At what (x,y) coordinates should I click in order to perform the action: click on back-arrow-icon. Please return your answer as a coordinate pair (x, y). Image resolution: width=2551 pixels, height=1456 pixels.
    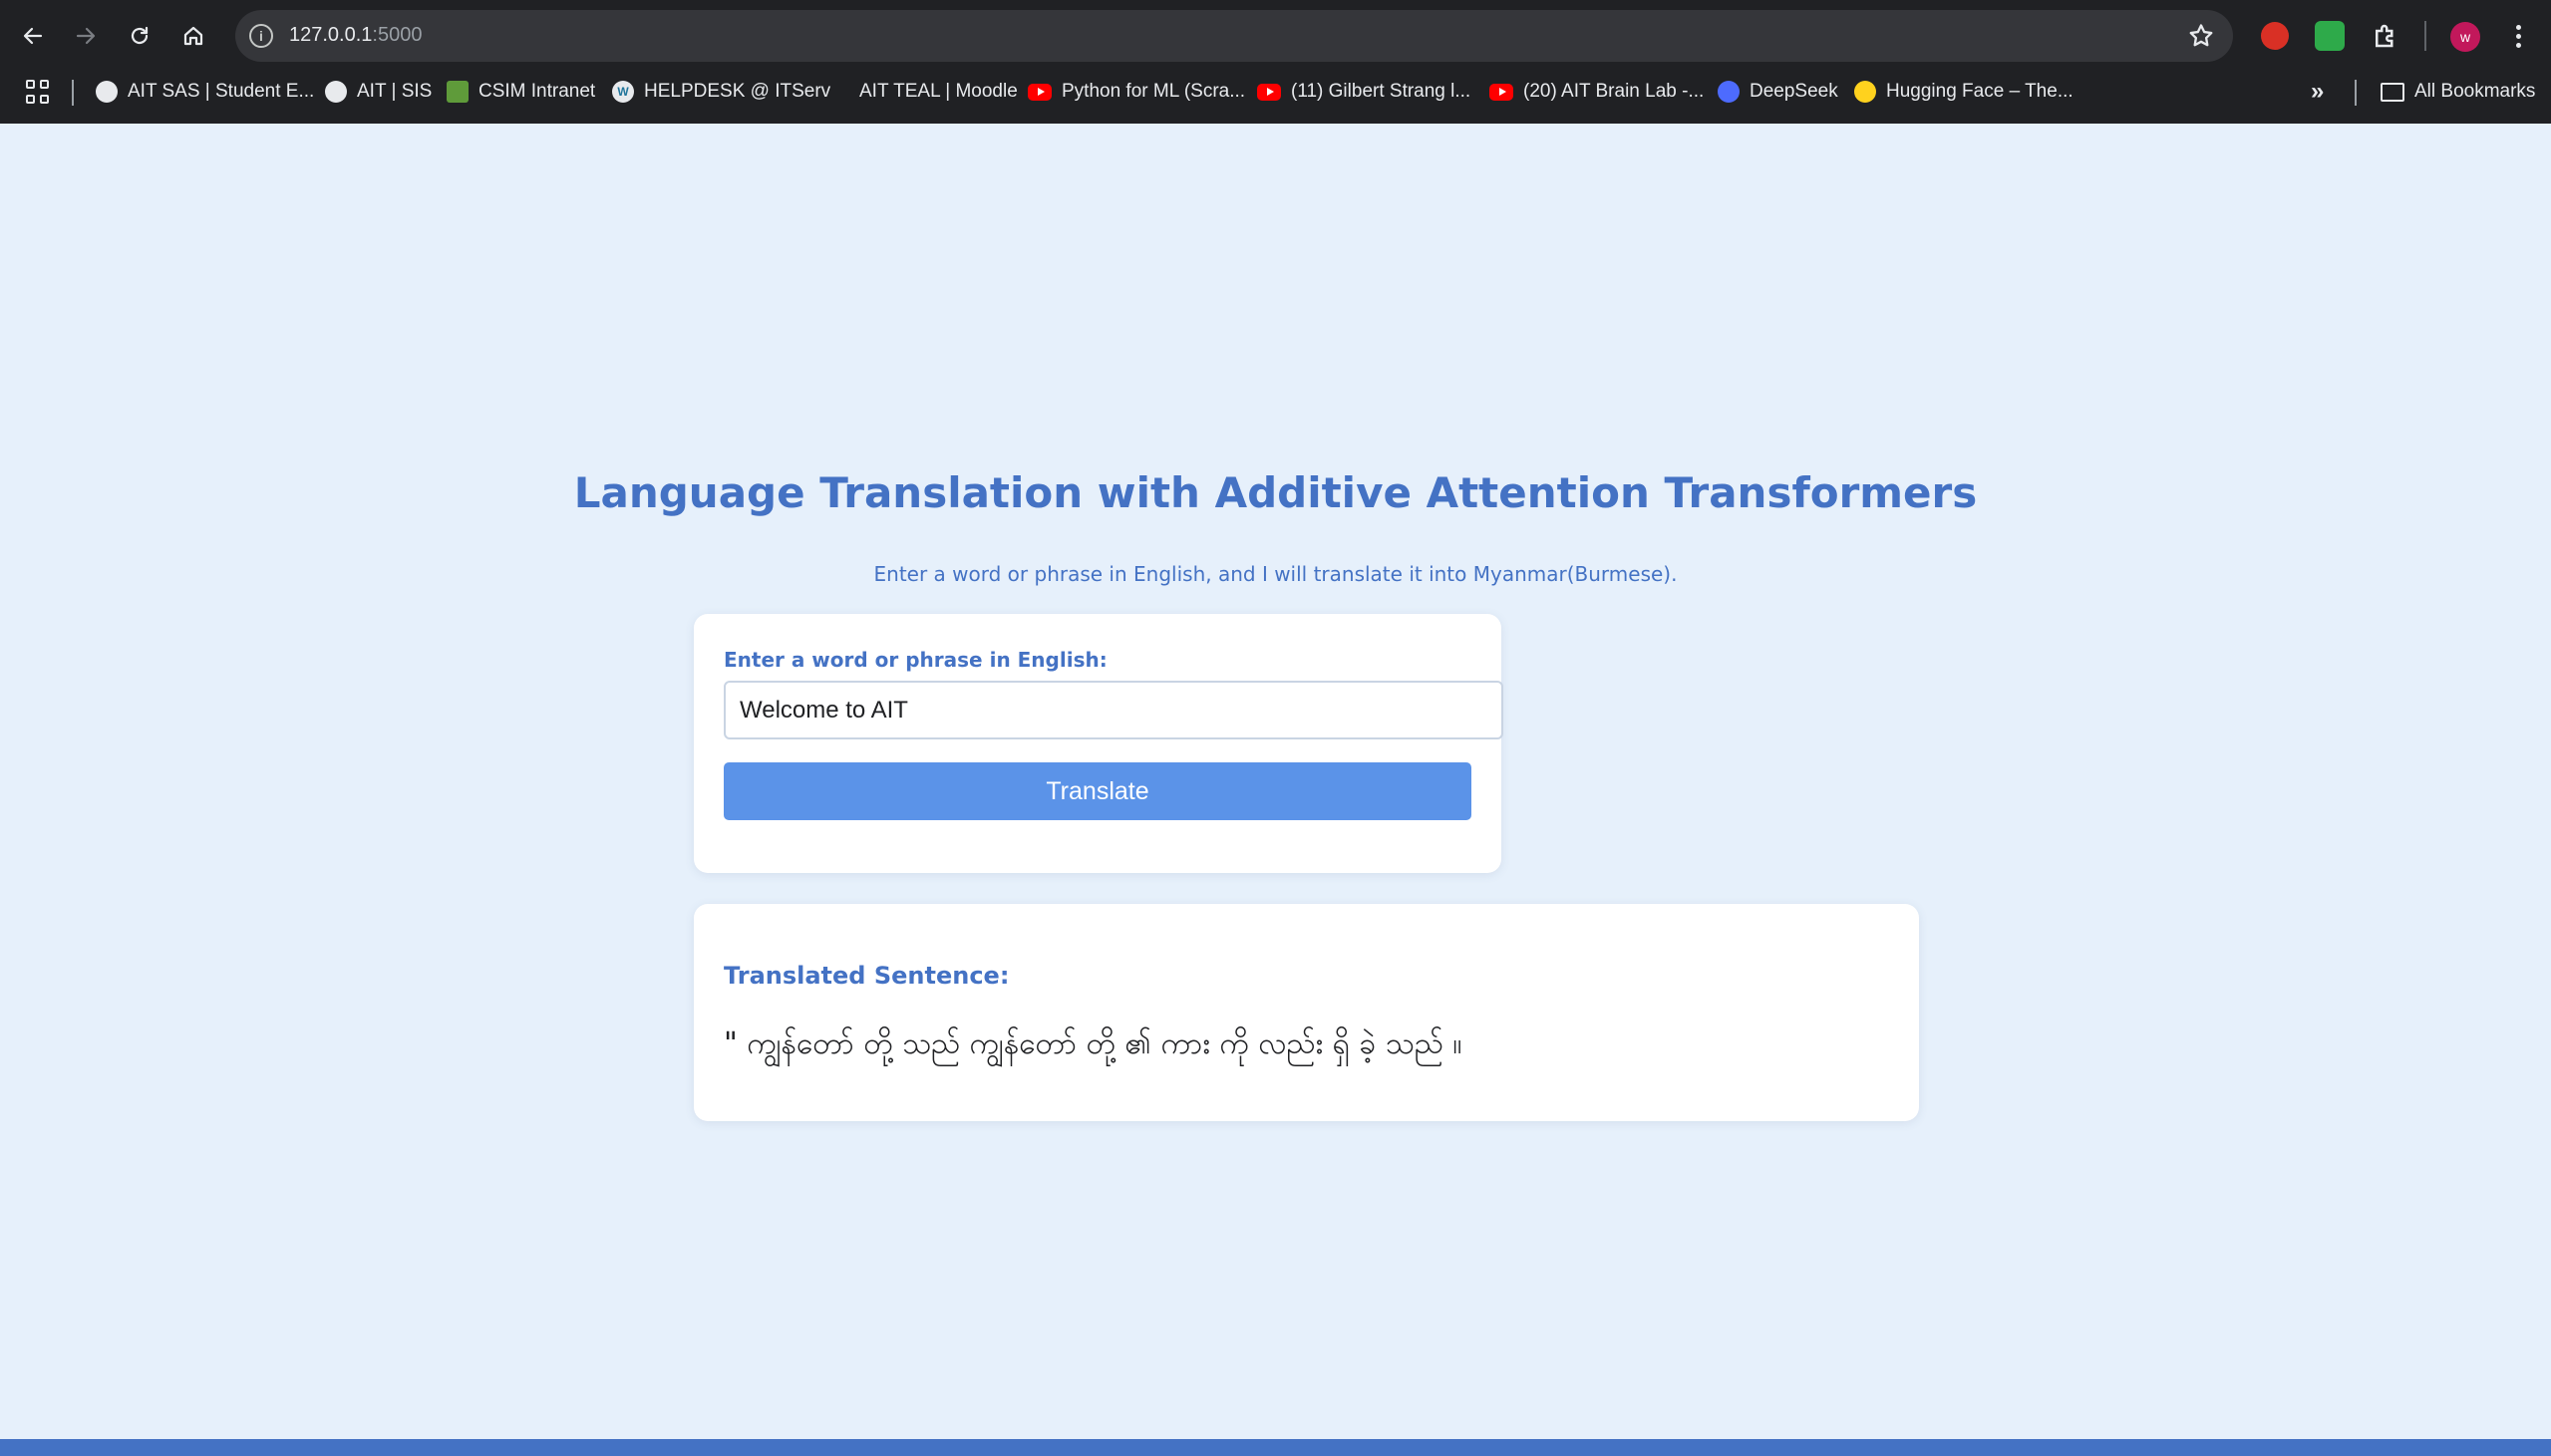
    Looking at the image, I should click on (33, 36).